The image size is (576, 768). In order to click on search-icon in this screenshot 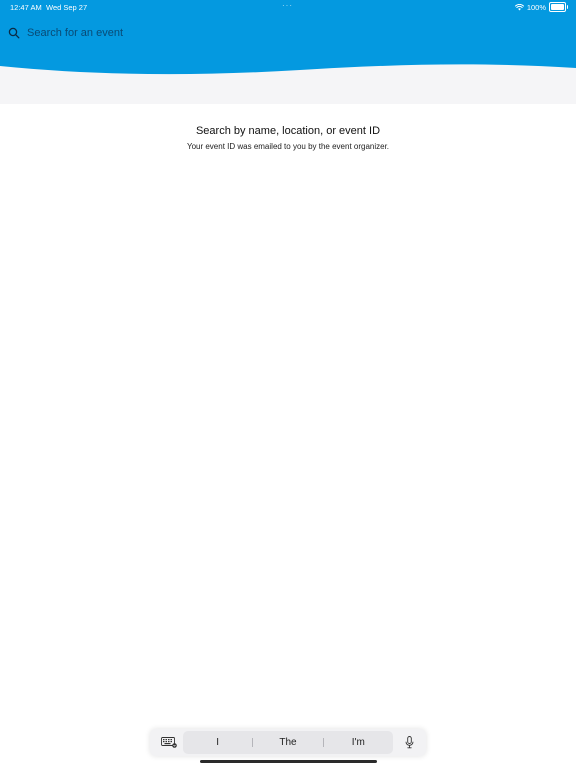, I will do `click(14, 33)`.